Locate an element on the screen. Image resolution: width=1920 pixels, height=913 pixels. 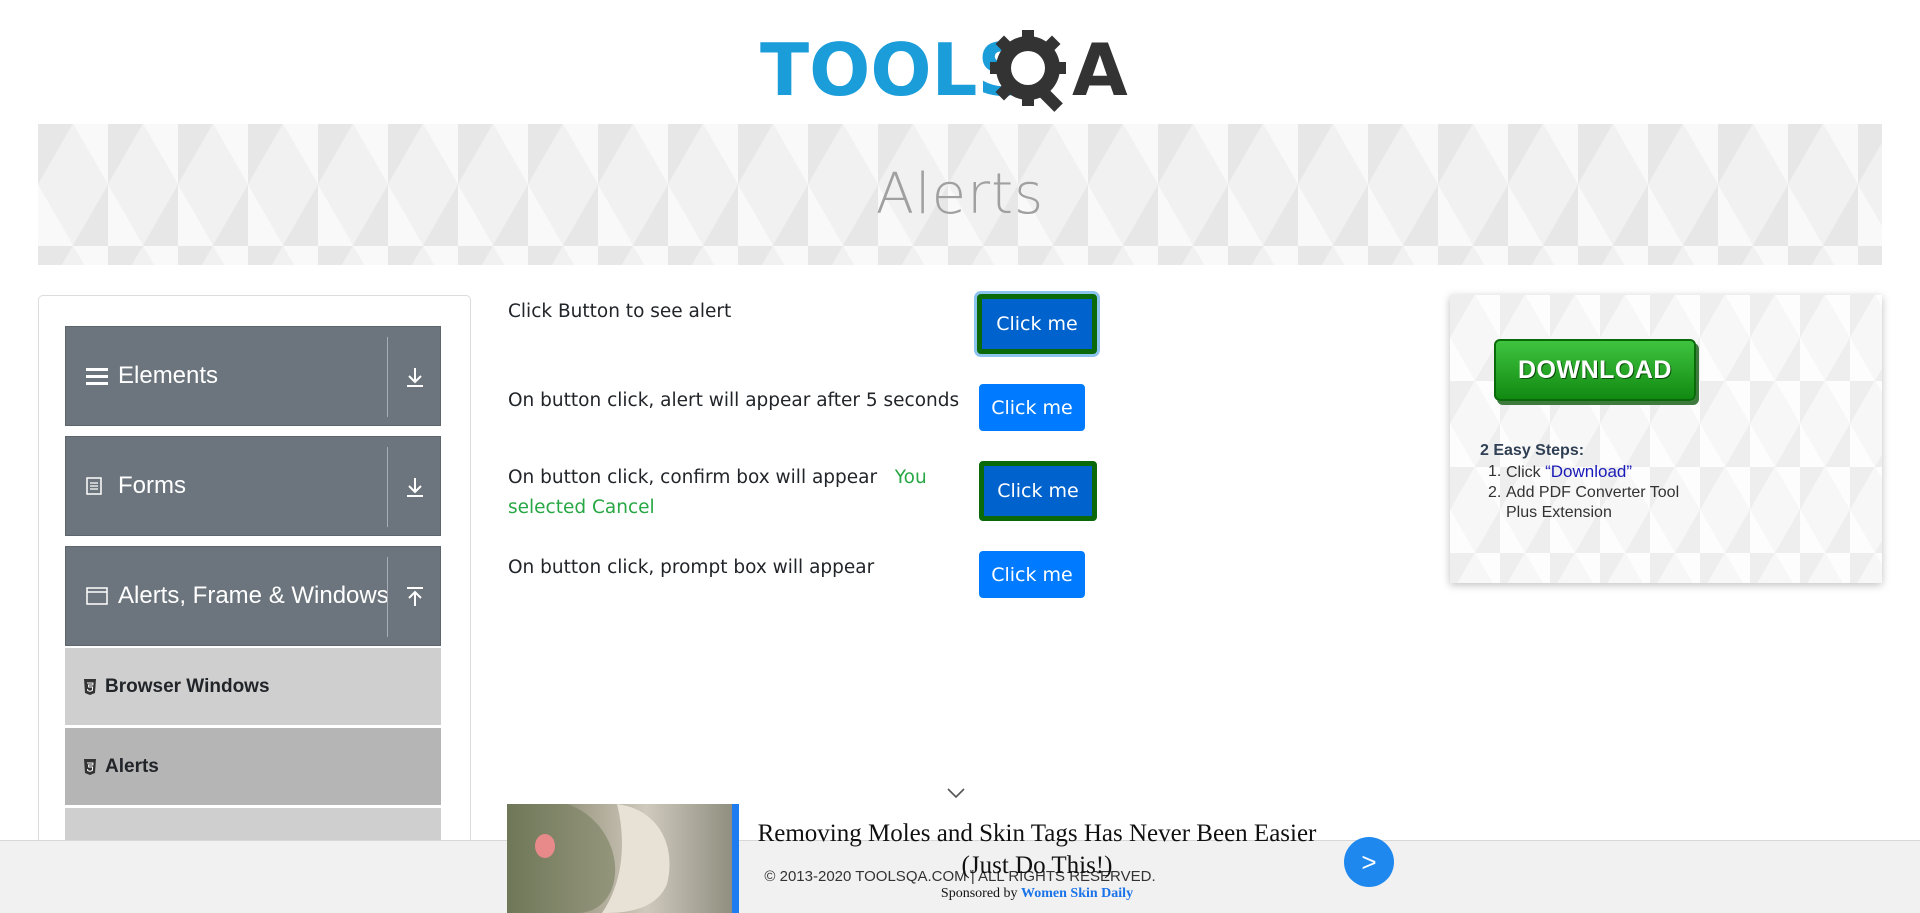
timer-alert-button: Click me is located at coordinates (1032, 407).